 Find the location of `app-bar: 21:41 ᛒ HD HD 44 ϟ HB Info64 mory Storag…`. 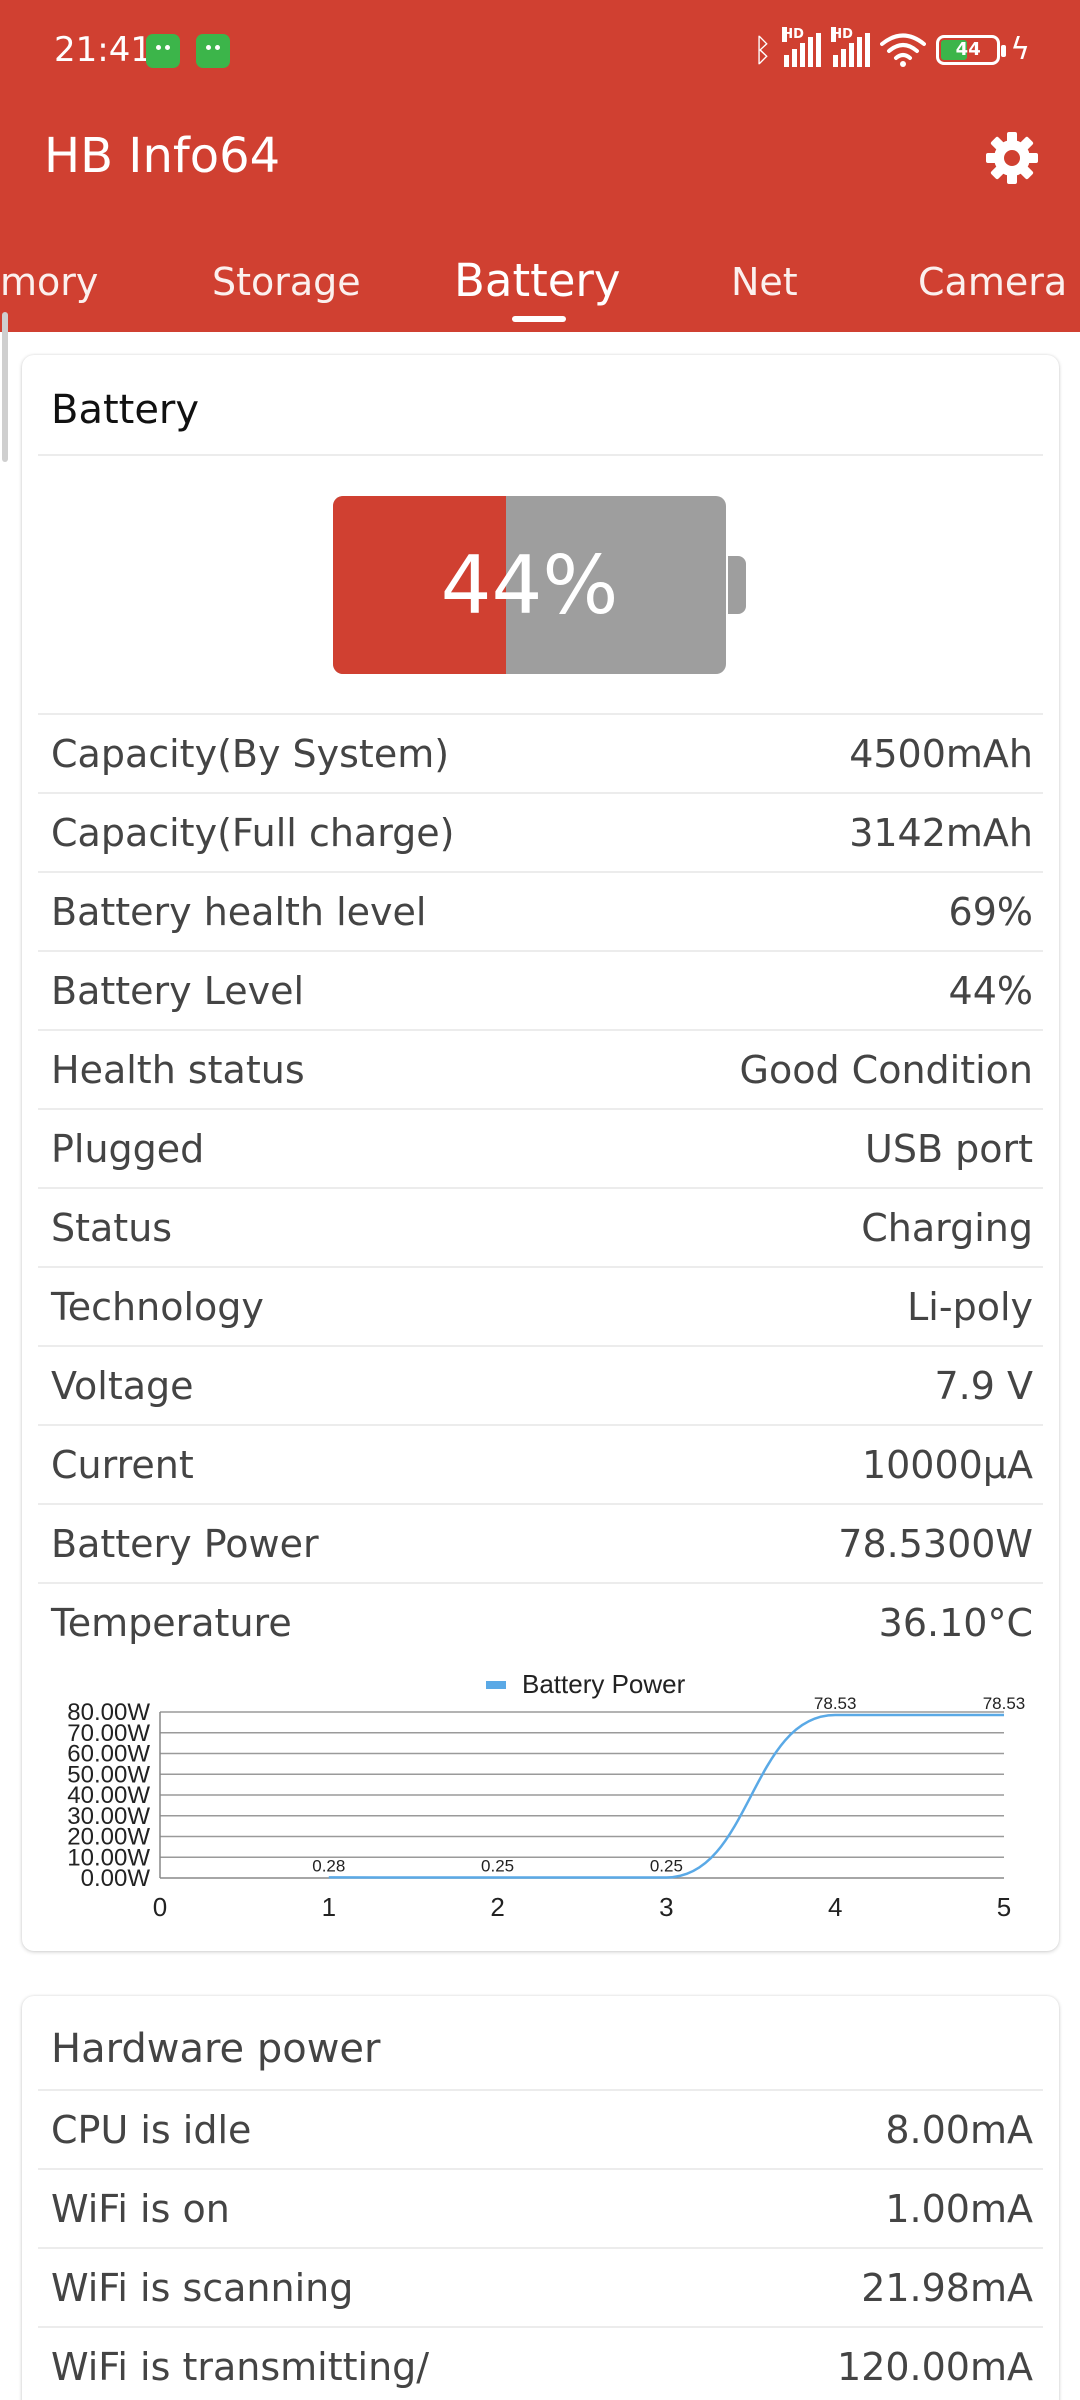

app-bar: 21:41 ᛒ HD HD 44 ϟ HB Info64 mory Storag… is located at coordinates (540, 166).